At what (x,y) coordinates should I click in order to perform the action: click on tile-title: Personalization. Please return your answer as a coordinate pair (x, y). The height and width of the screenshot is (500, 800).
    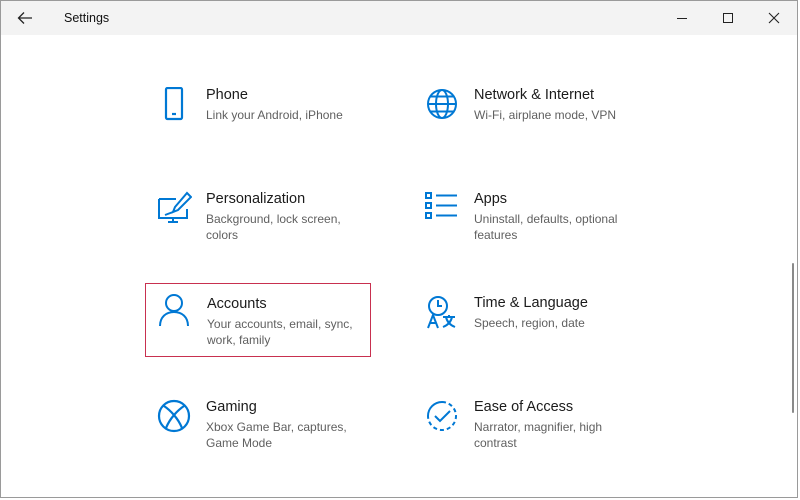
    Looking at the image, I should click on (256, 199).